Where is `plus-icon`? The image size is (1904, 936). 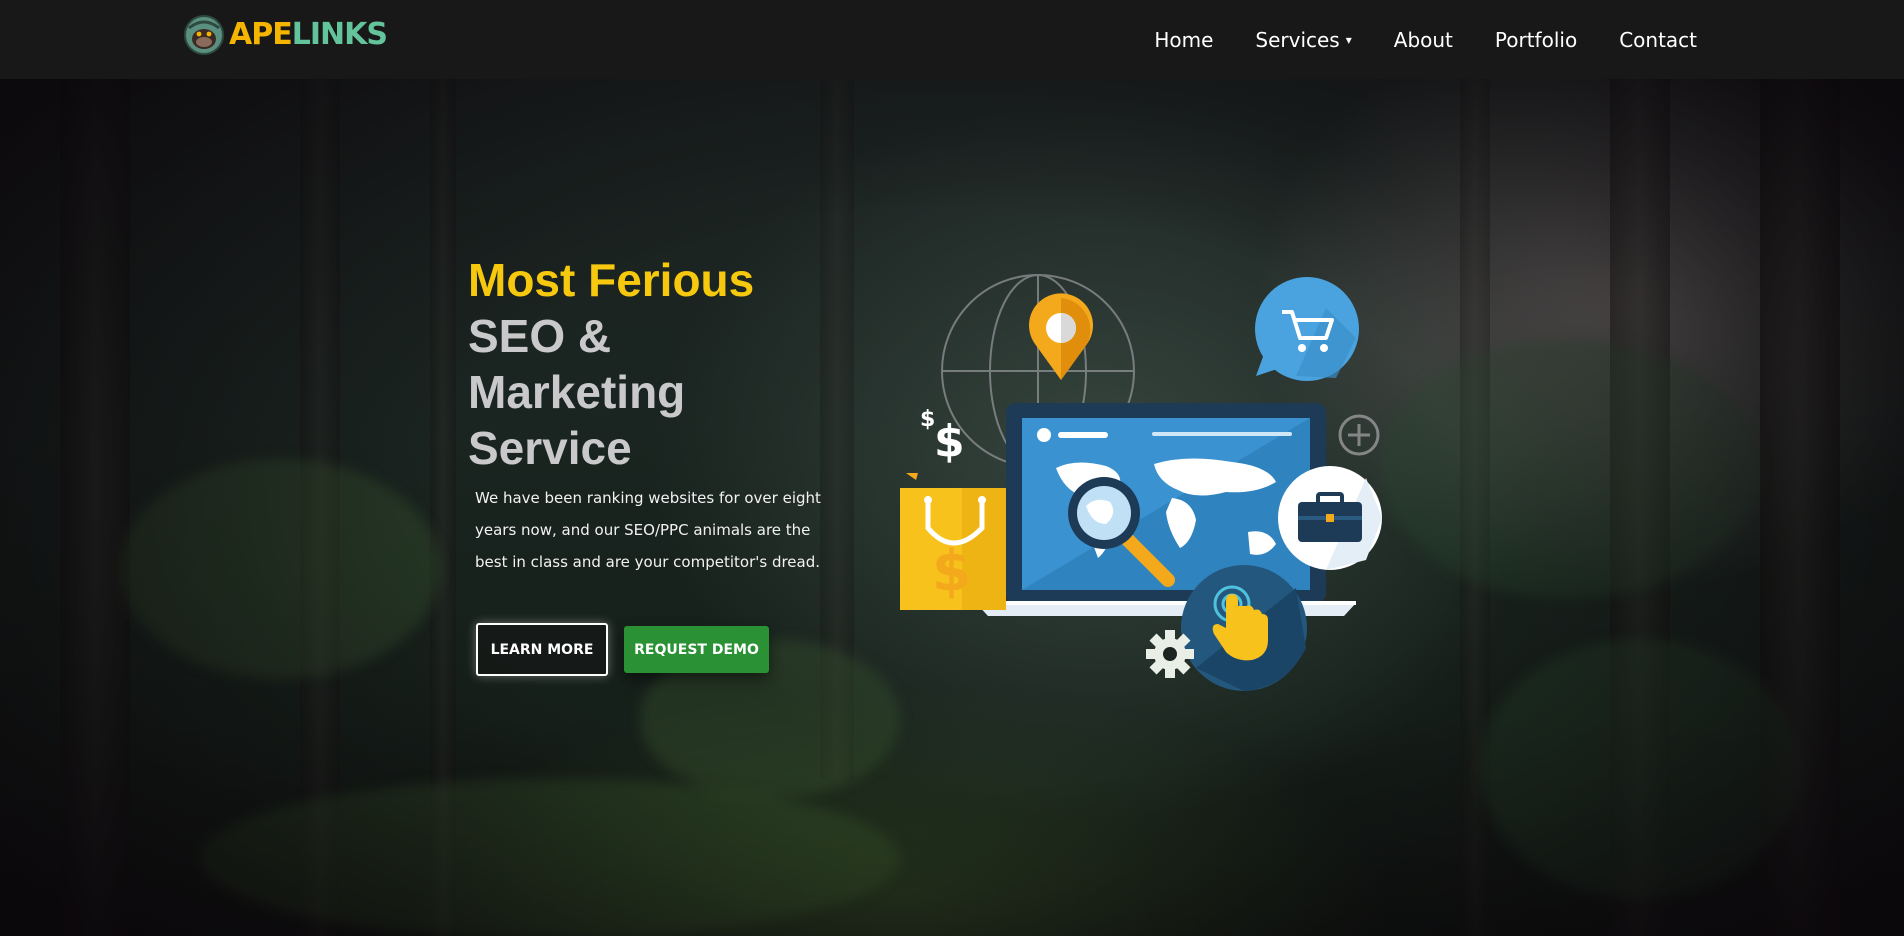 plus-icon is located at coordinates (1359, 435).